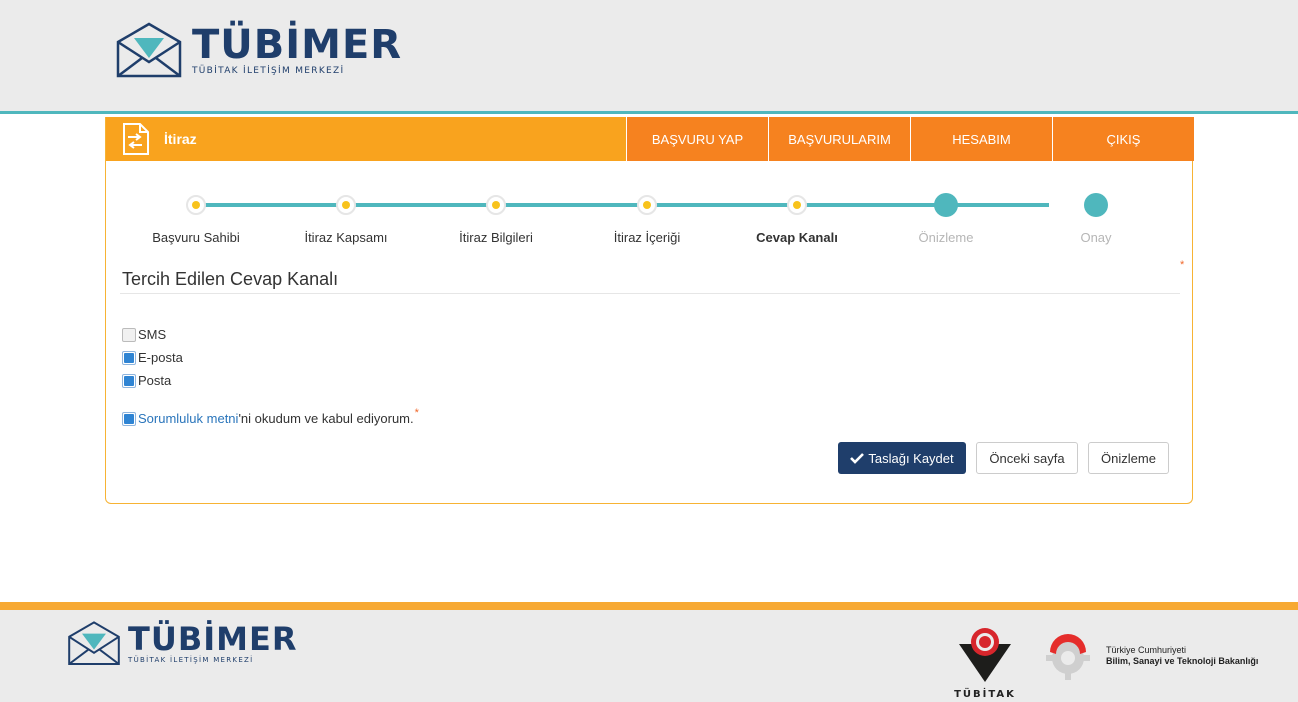 Image resolution: width=1298 pixels, height=702 pixels. What do you see at coordinates (129, 418) in the screenshot?
I see `agreement-checkbox` at bounding box center [129, 418].